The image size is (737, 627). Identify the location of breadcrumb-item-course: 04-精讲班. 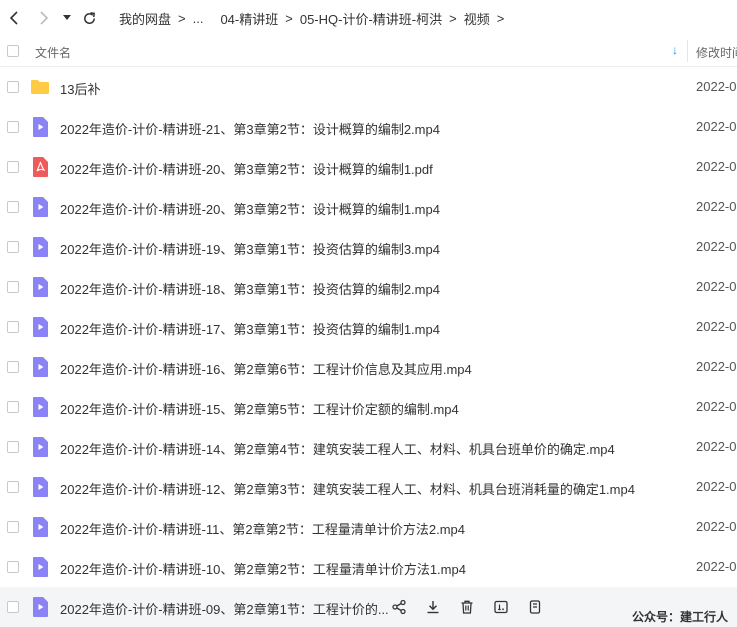
(249, 18).